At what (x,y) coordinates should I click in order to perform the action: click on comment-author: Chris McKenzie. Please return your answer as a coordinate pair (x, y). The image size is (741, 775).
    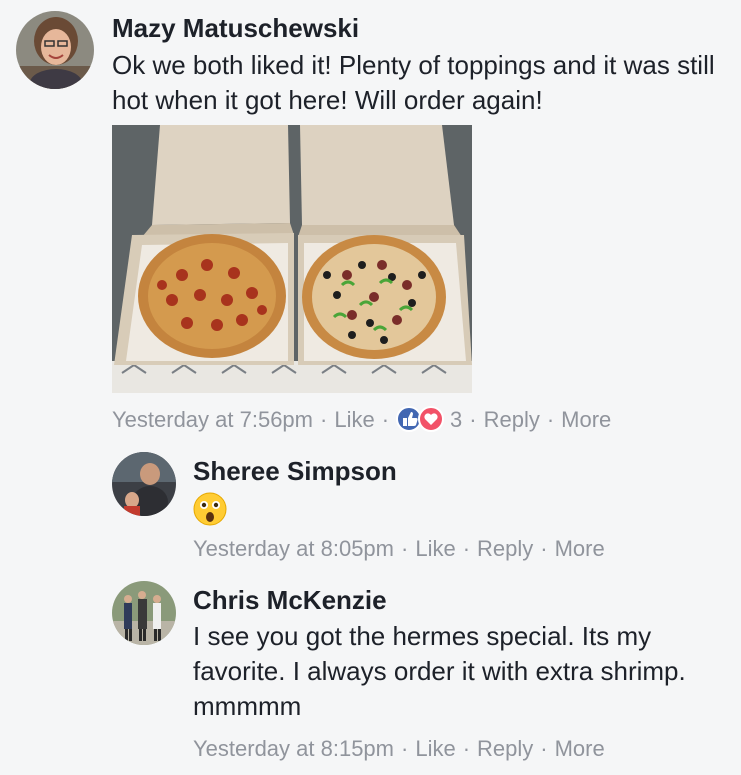
    Looking at the image, I should click on (290, 600).